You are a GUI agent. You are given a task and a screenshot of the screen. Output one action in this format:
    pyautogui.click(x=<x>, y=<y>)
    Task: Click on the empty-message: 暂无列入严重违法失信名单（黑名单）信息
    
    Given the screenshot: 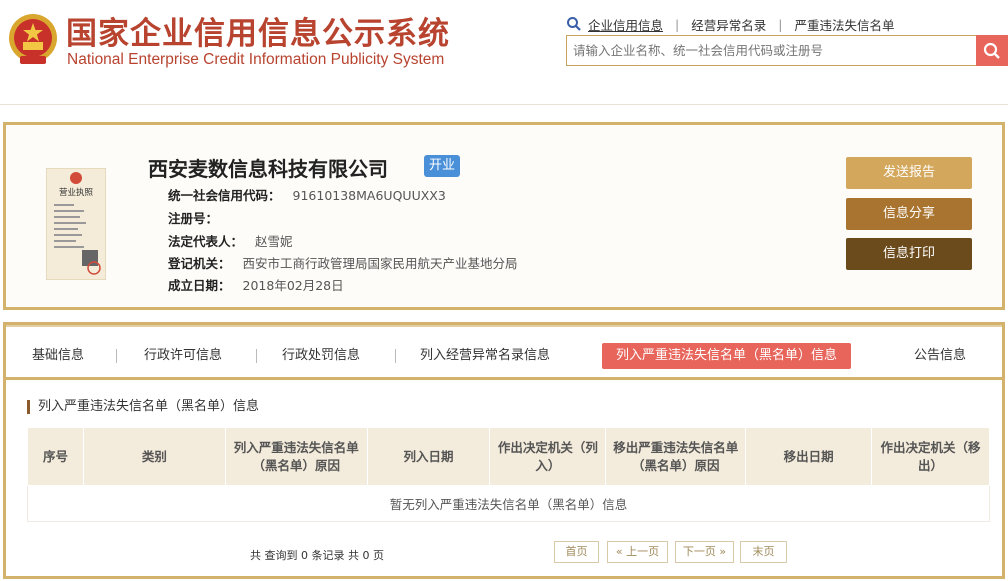 What is the action you would take?
    pyautogui.click(x=508, y=503)
    